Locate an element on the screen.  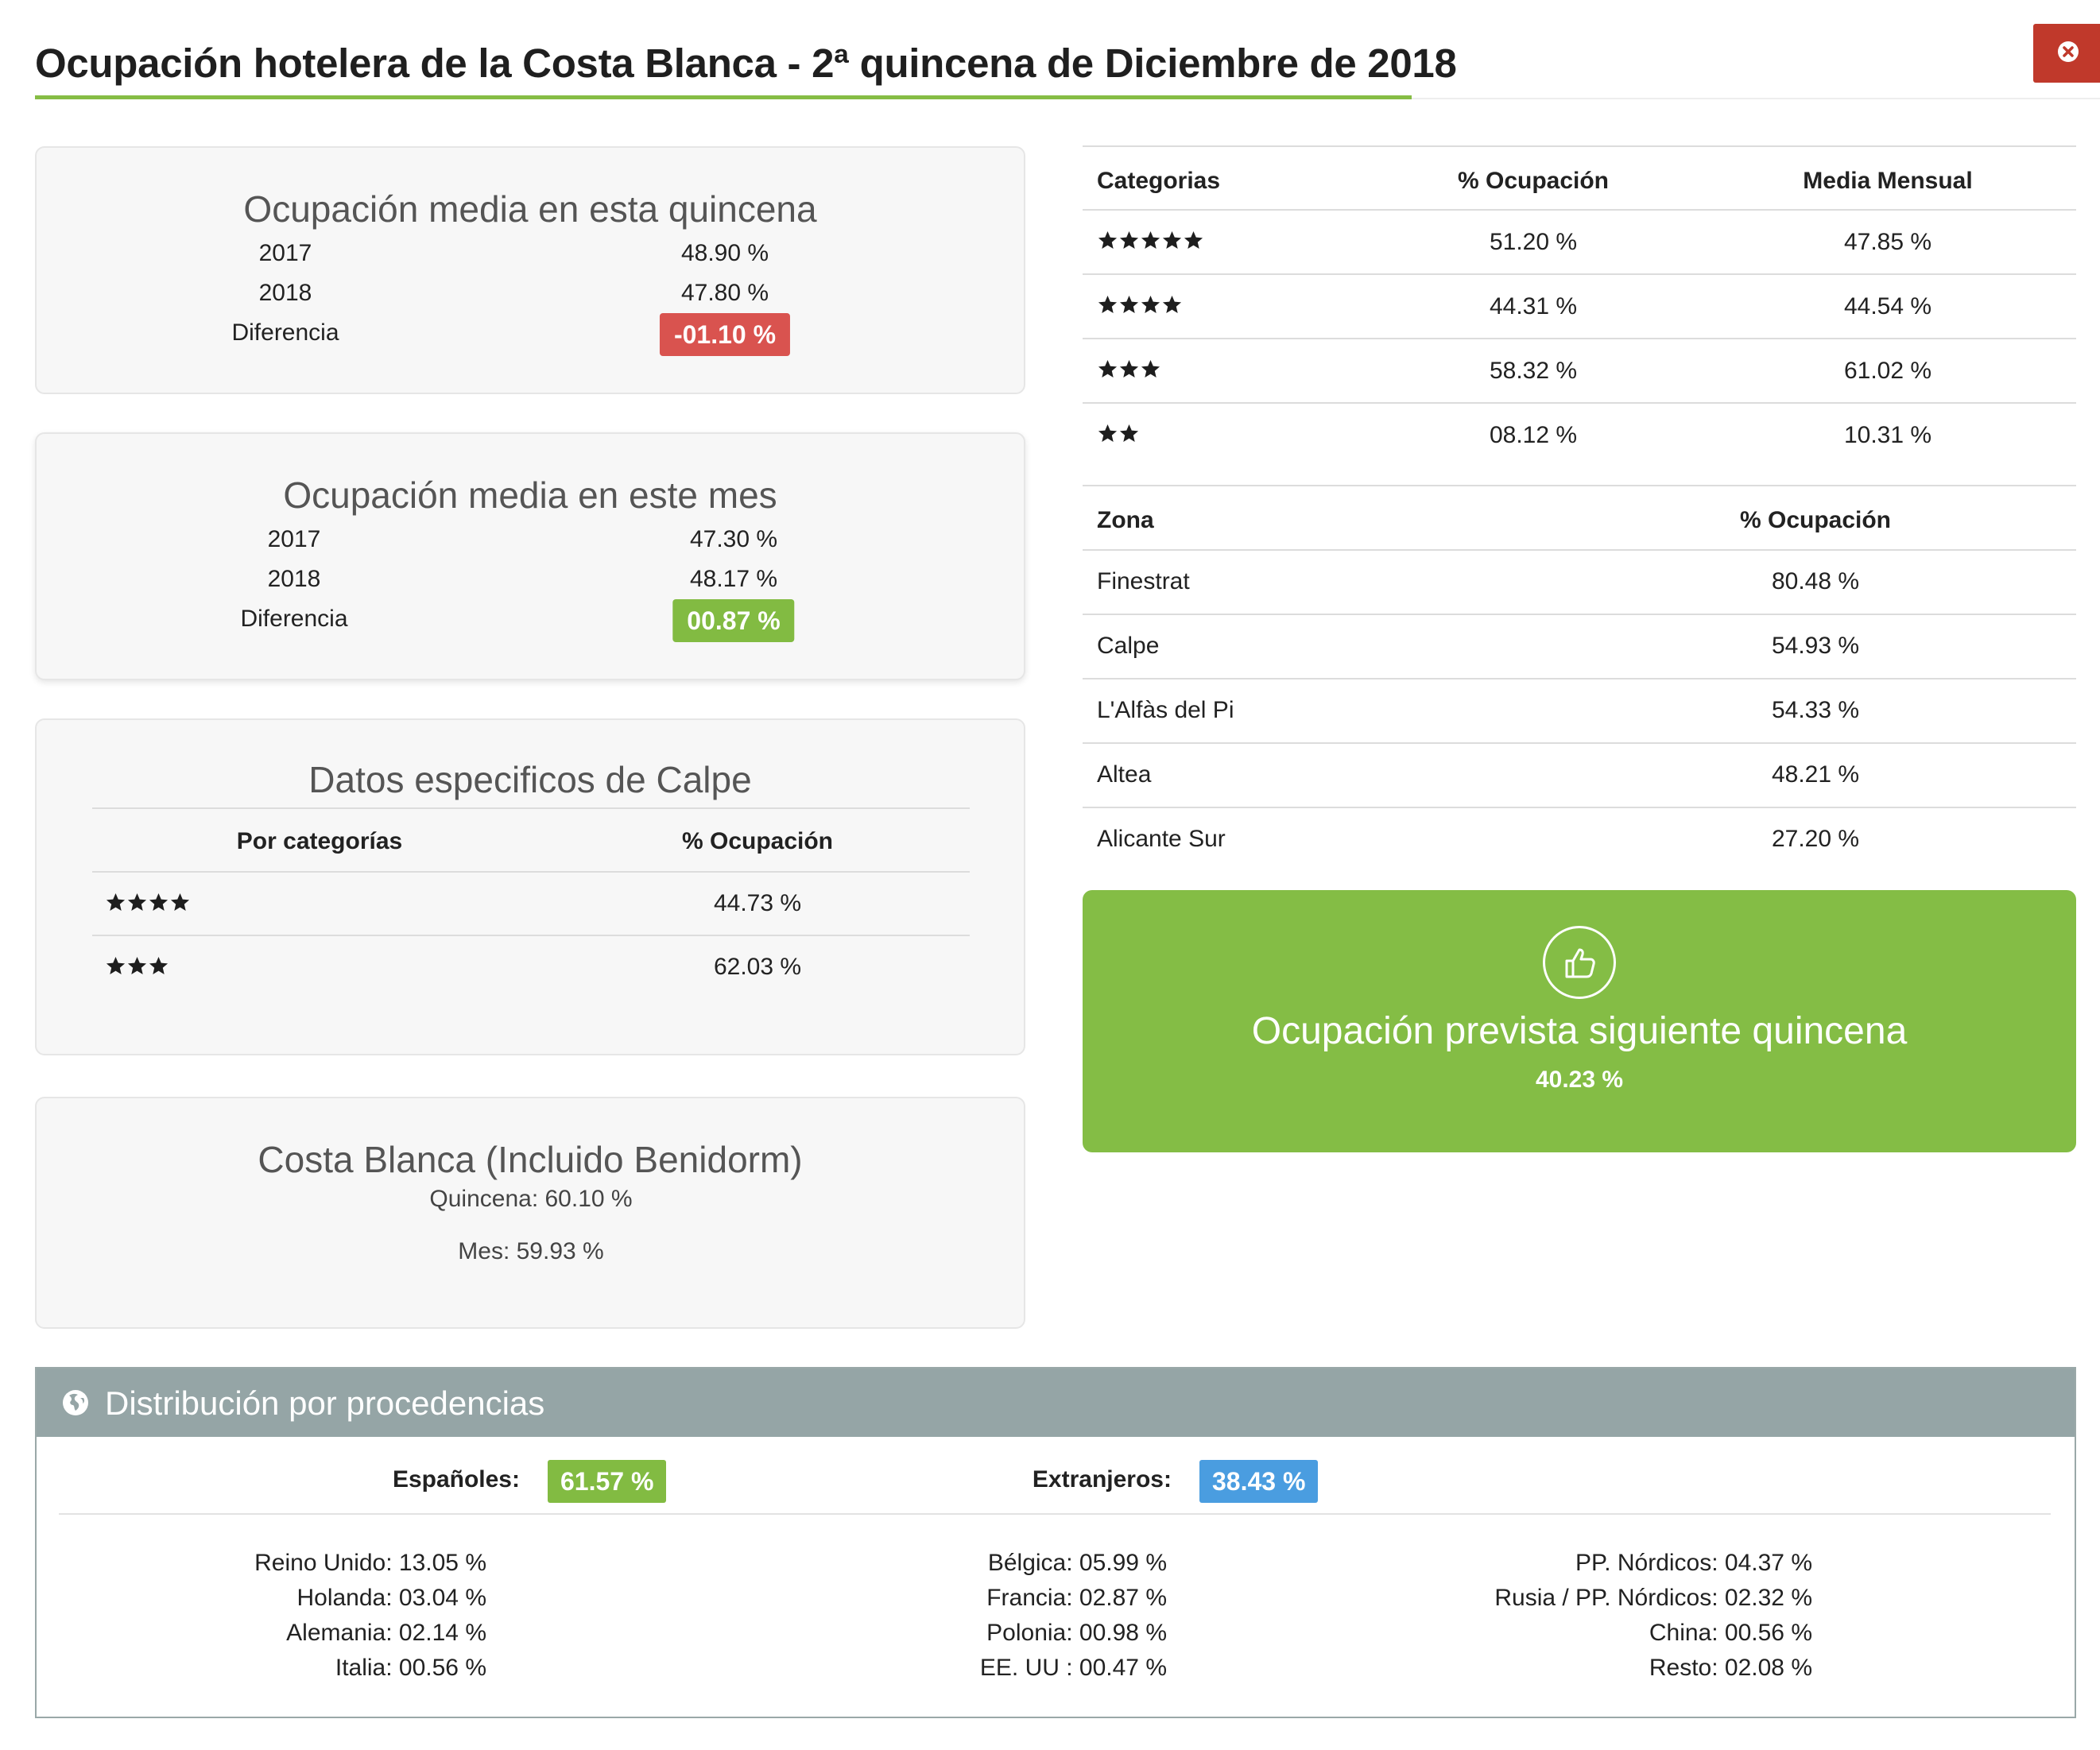
calpe-col-ocupacion: % Ocupación is located at coordinates (757, 841).